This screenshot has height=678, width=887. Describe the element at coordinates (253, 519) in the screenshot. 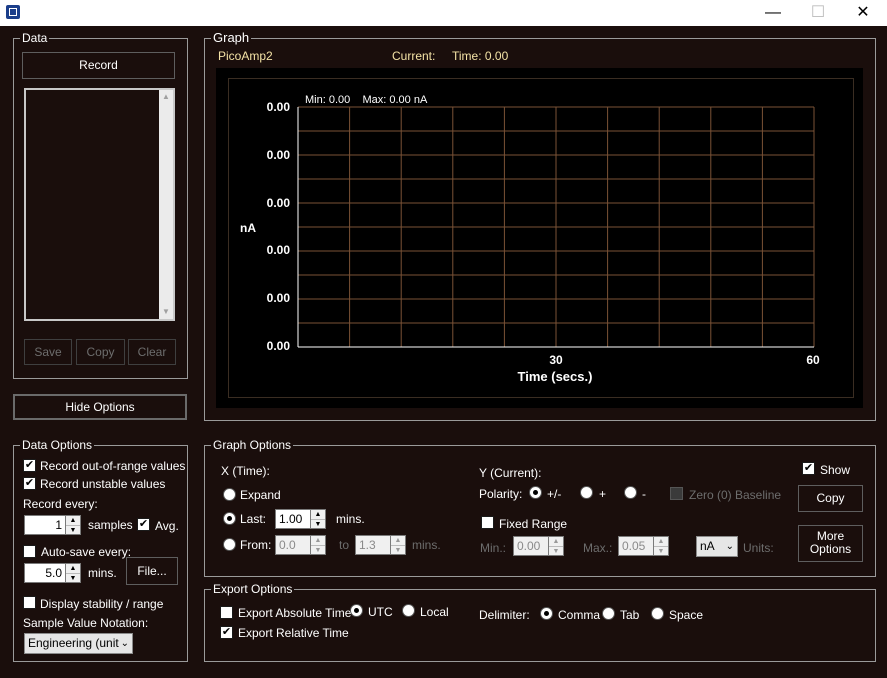

I see `last-label: Last:` at that location.